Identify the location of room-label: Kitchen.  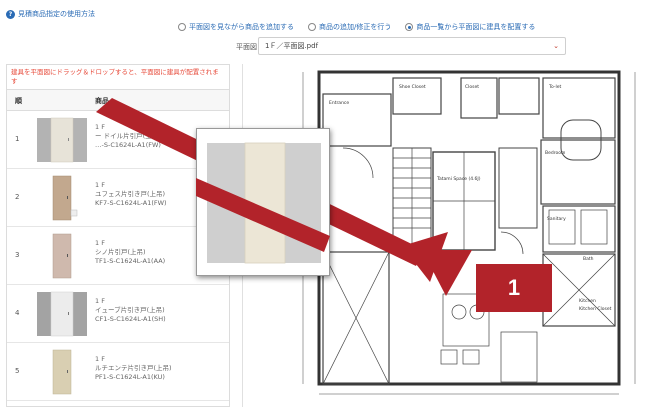
(587, 301).